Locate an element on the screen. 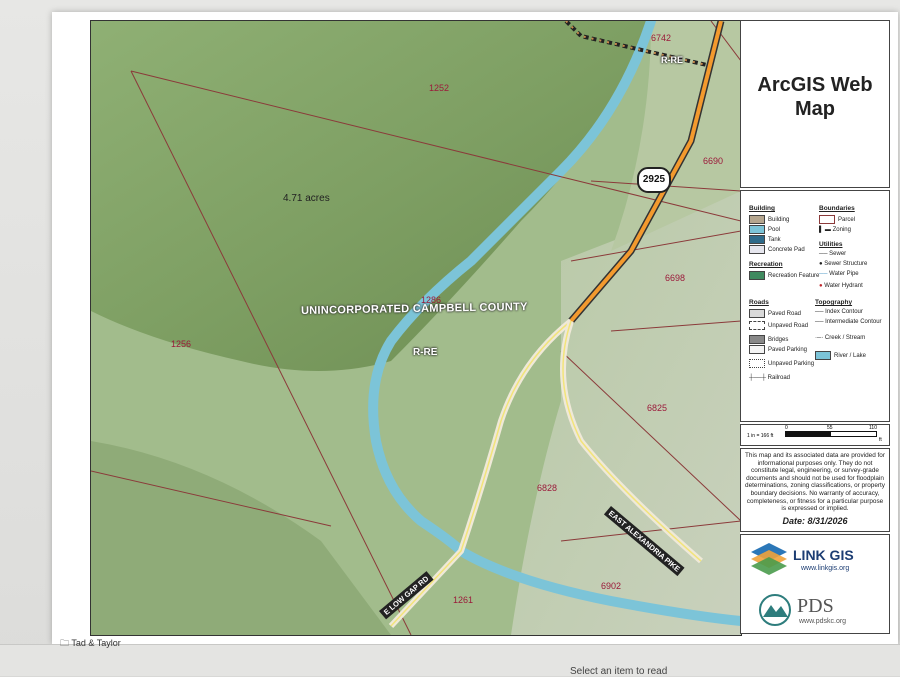 This screenshot has width=900, height=677. folder-label-text: Tad & Taylor is located at coordinates (96, 643).